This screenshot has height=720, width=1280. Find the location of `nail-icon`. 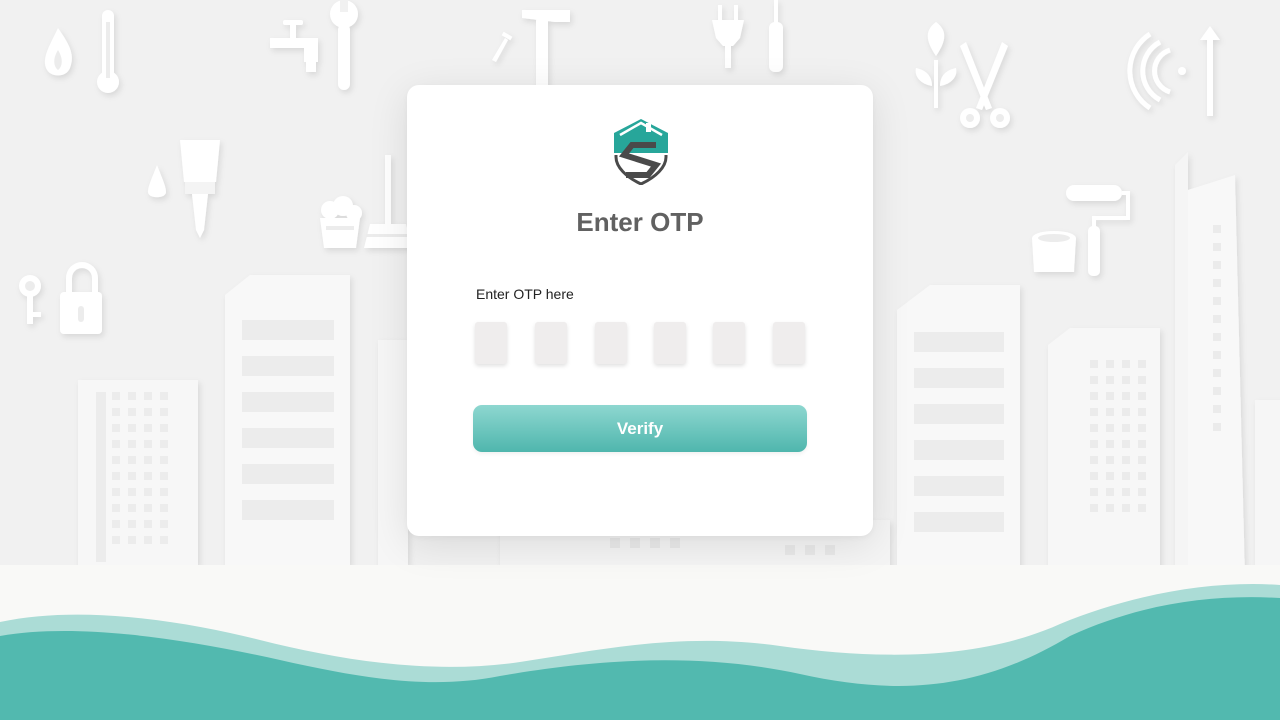

nail-icon is located at coordinates (502, 46).